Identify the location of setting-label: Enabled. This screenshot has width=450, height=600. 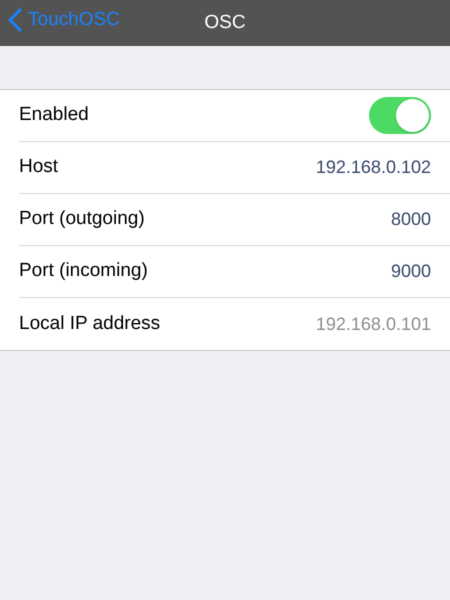
(54, 115).